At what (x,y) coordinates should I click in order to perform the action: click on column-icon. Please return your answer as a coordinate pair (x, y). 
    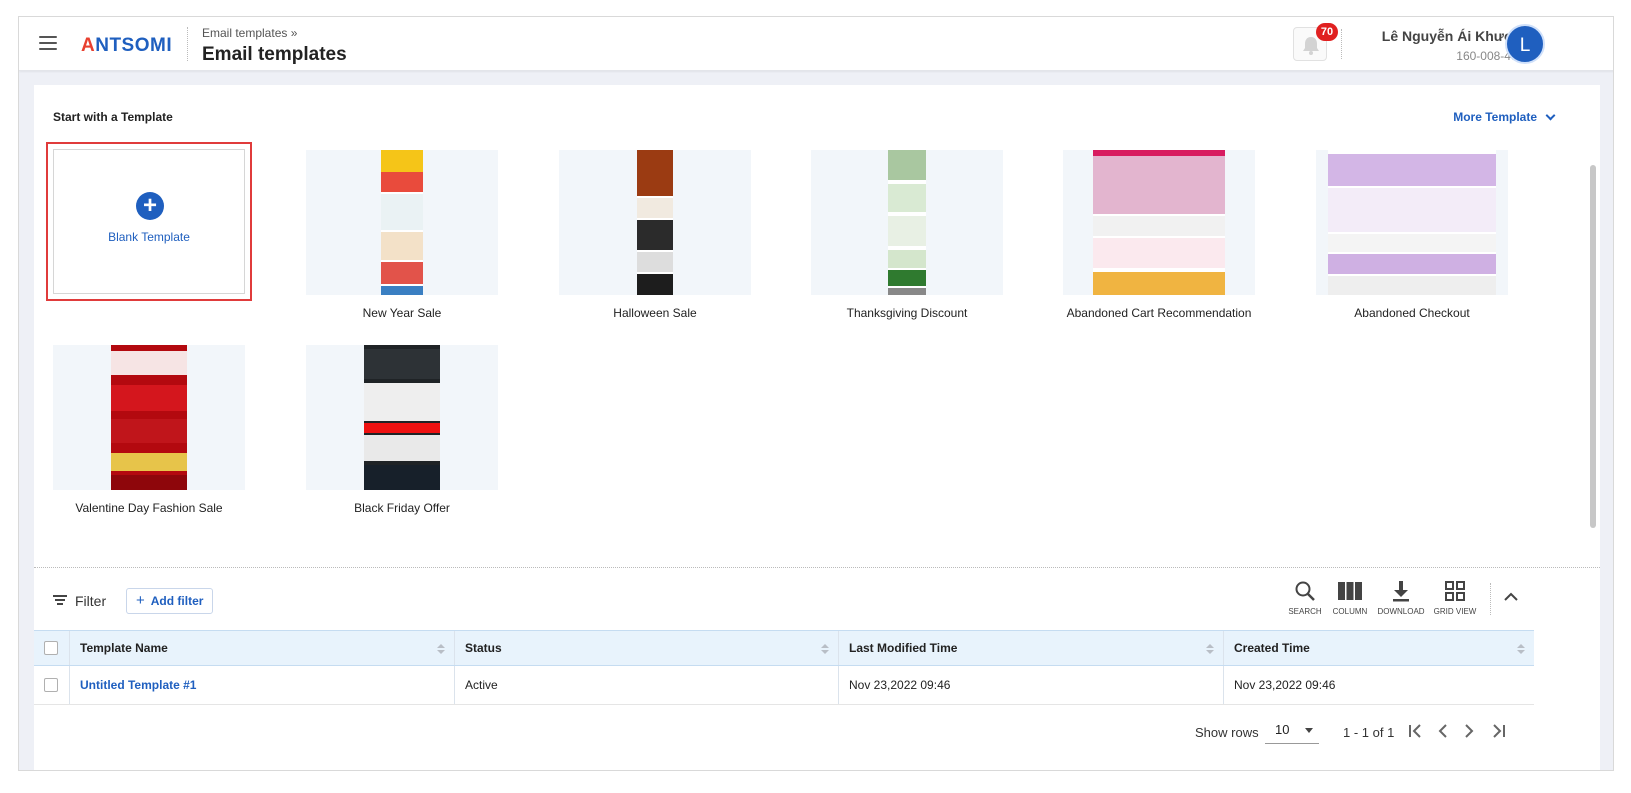
    Looking at the image, I should click on (1350, 591).